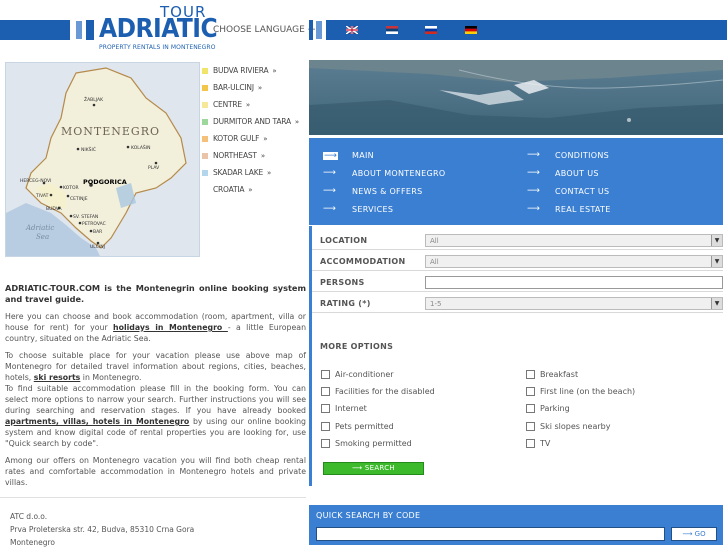 The width and height of the screenshot is (727, 549). I want to click on option-label: Breakfast, so click(559, 374).